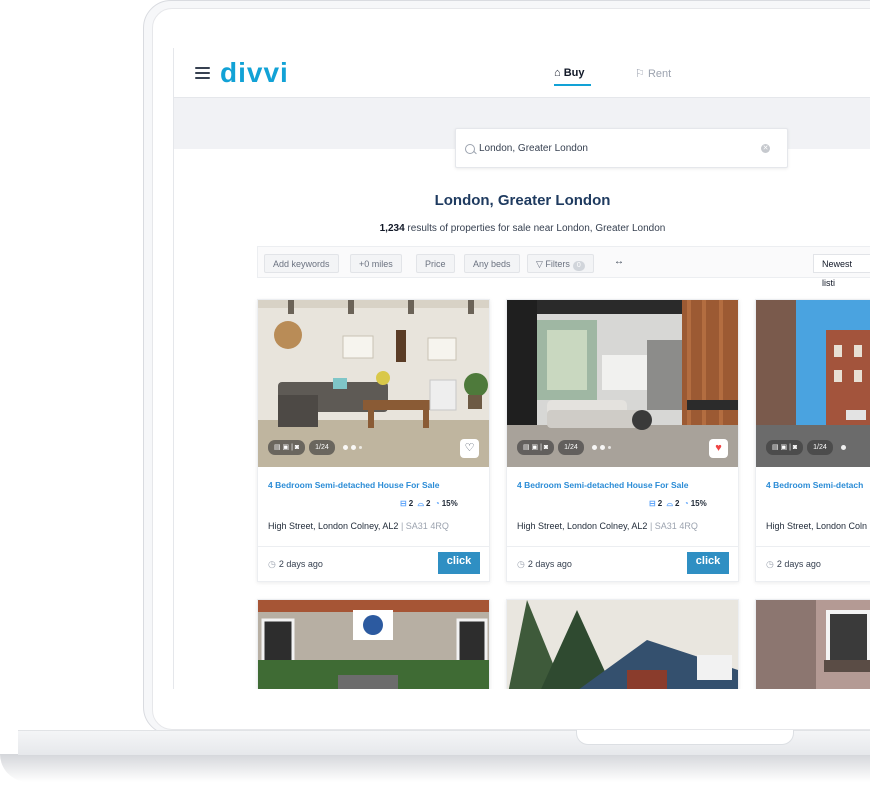 The height and width of the screenshot is (791, 870). I want to click on filters-label: Filters, so click(557, 264).